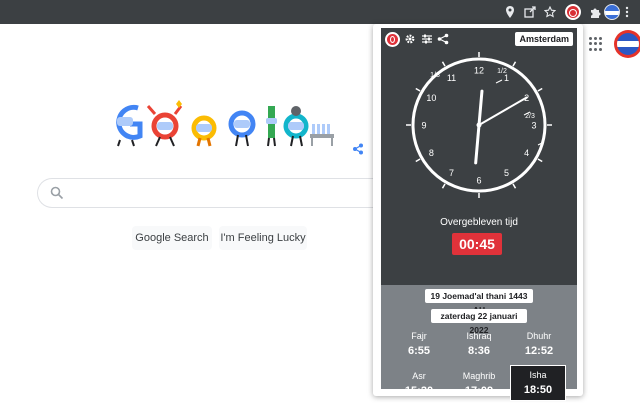  Describe the element at coordinates (526, 153) in the screenshot. I see `clock-number: 4` at that location.